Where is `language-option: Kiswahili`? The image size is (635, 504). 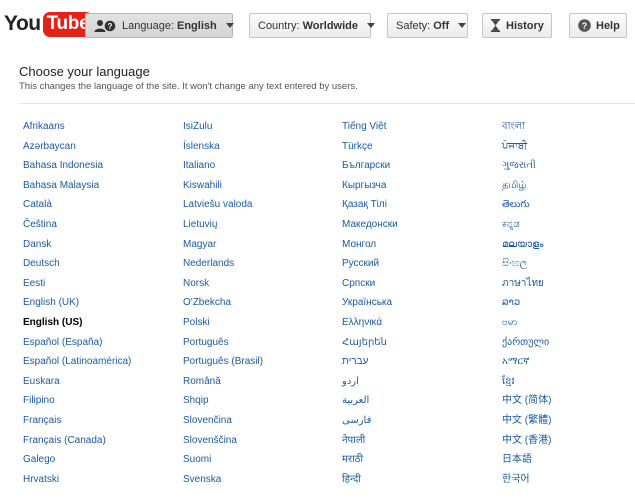
language-option: Kiswahili is located at coordinates (260, 186).